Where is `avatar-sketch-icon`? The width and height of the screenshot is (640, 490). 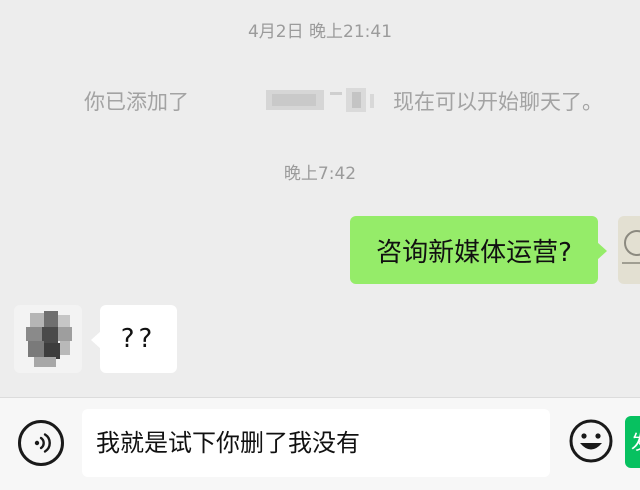 avatar-sketch-icon is located at coordinates (632, 243).